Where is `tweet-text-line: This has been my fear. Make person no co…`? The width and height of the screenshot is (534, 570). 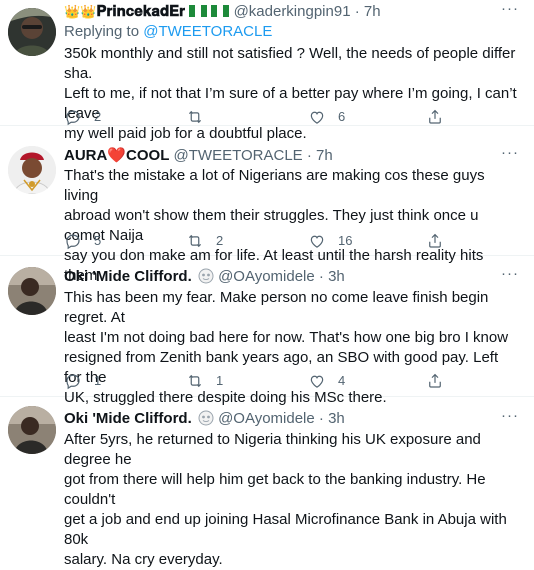 tweet-text-line: This has been my fear. Make person no co… is located at coordinates (276, 307).